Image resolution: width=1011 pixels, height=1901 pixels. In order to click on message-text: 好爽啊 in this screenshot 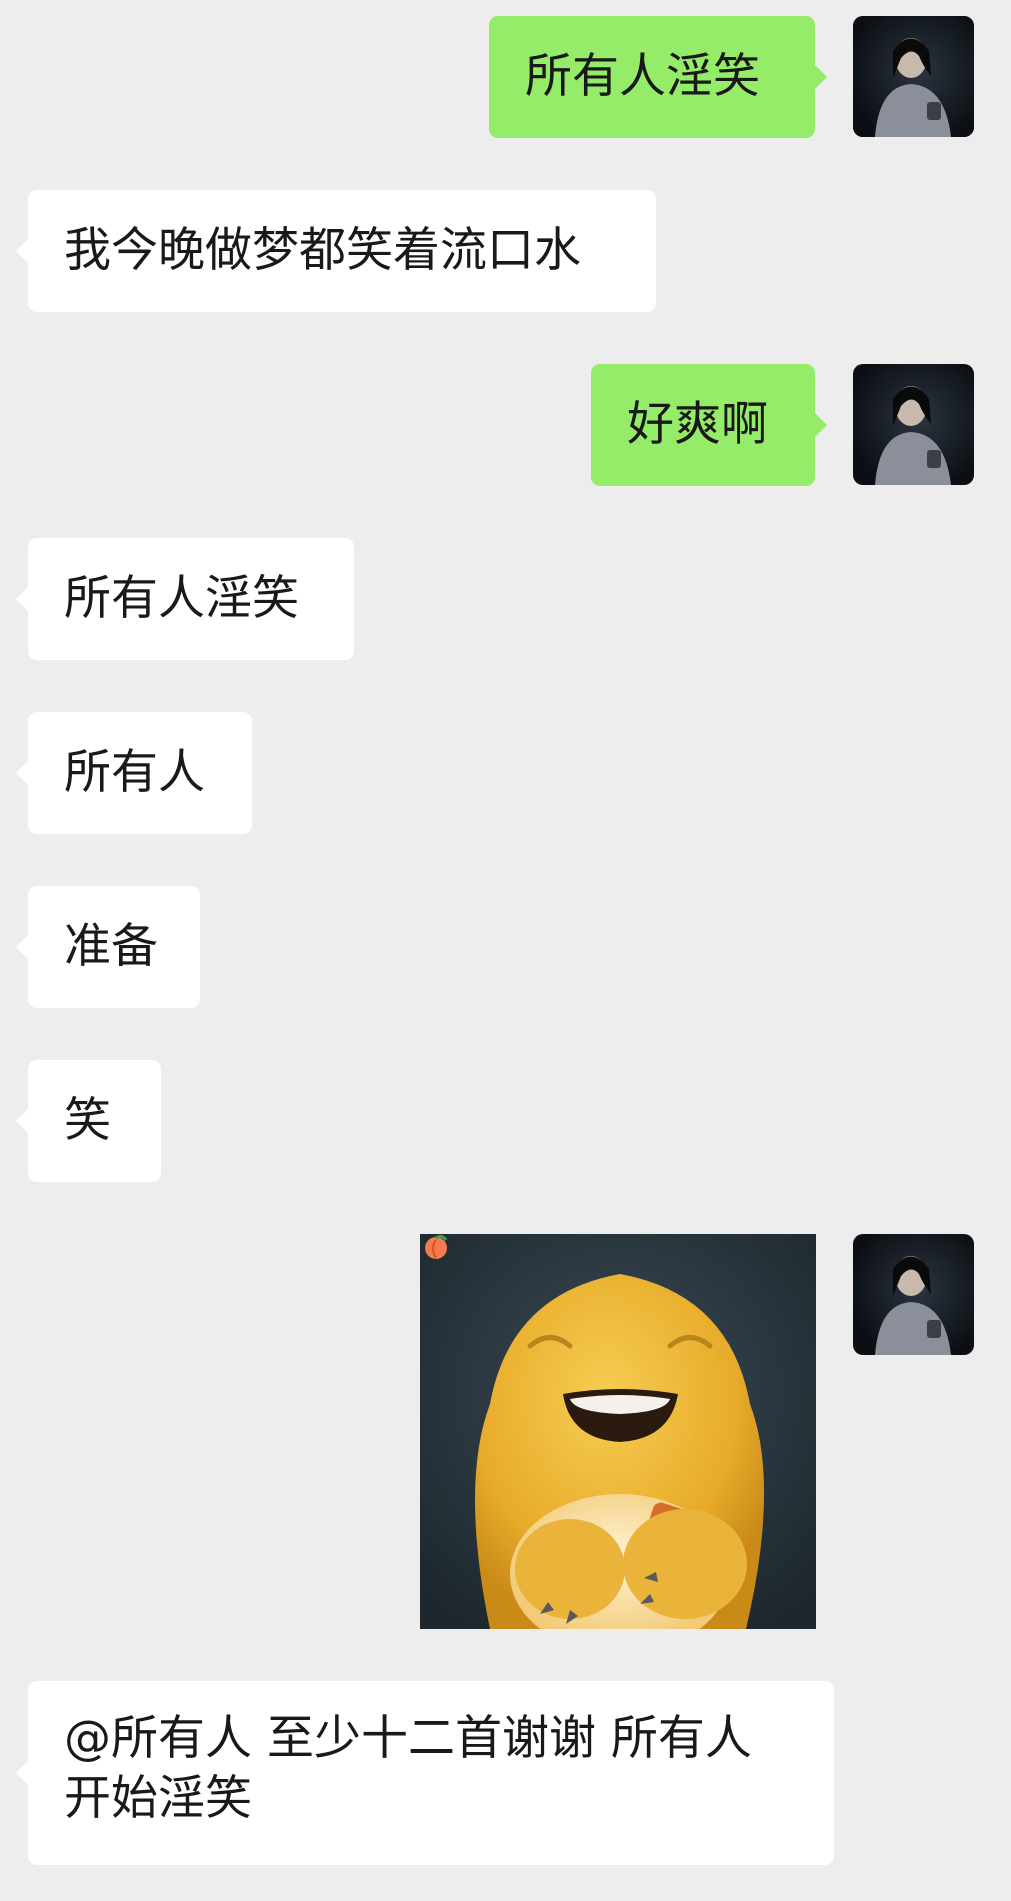, I will do `click(697, 424)`.